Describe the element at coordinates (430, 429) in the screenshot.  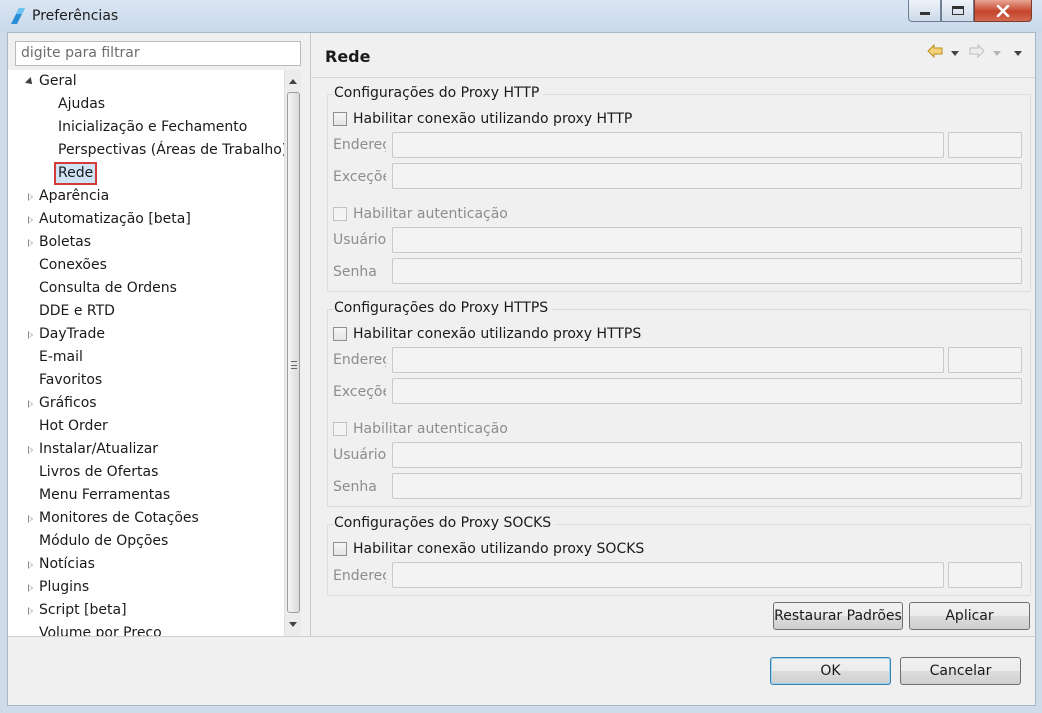
I see `https-auth-label: Habilitar autenticação` at that location.